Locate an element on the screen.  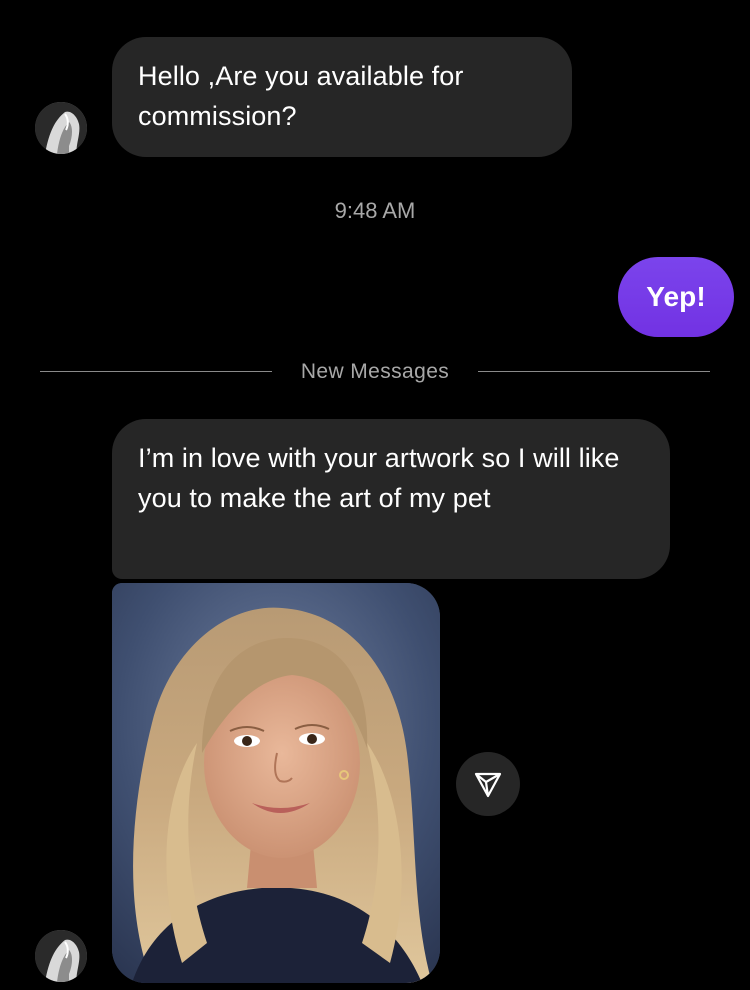
message-bubble-outgoing: Yep! is located at coordinates (676, 297).